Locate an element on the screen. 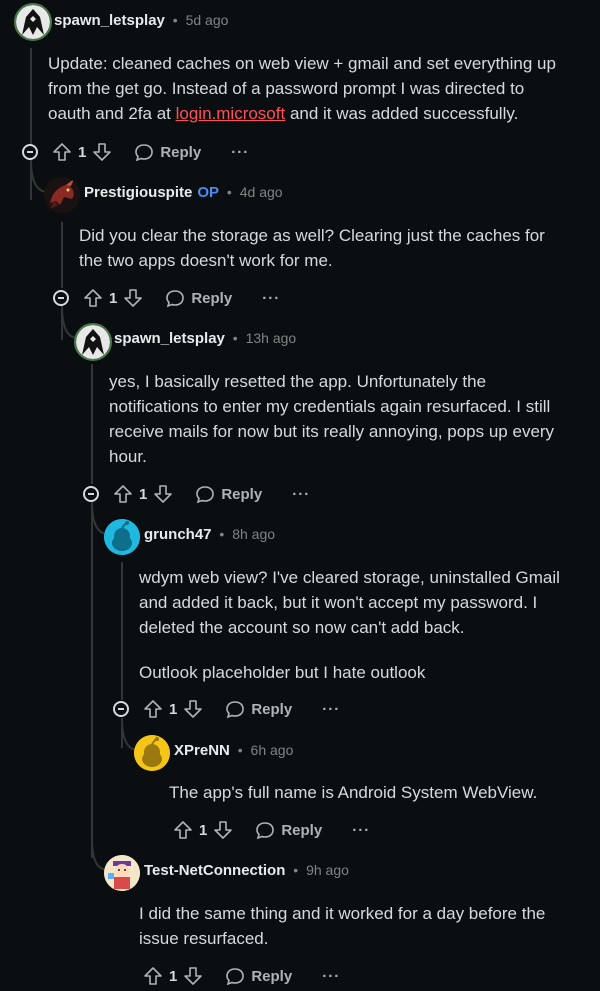 The image size is (600, 991). timestamp: 5d ago is located at coordinates (207, 20).